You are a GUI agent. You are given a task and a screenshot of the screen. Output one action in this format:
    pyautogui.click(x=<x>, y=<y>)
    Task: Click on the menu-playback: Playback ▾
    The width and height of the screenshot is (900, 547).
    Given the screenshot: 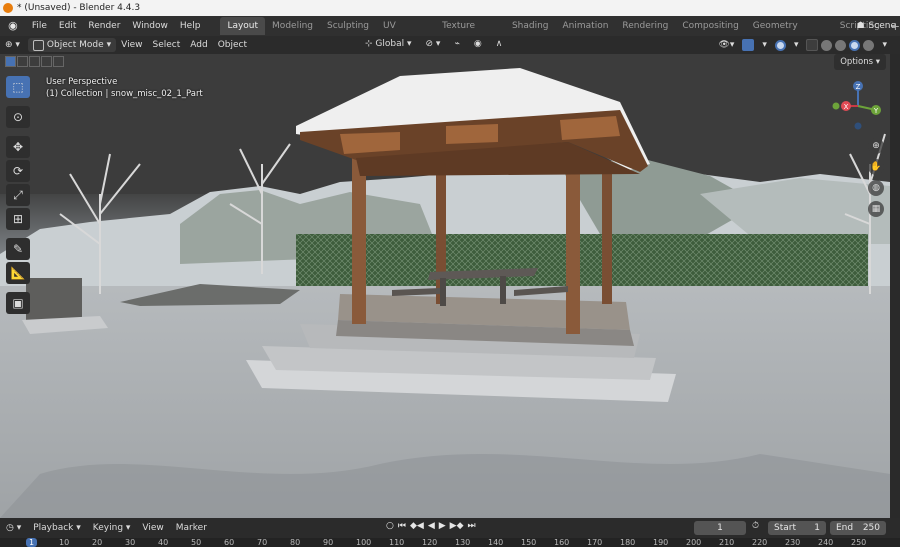 What is the action you would take?
    pyautogui.click(x=57, y=528)
    